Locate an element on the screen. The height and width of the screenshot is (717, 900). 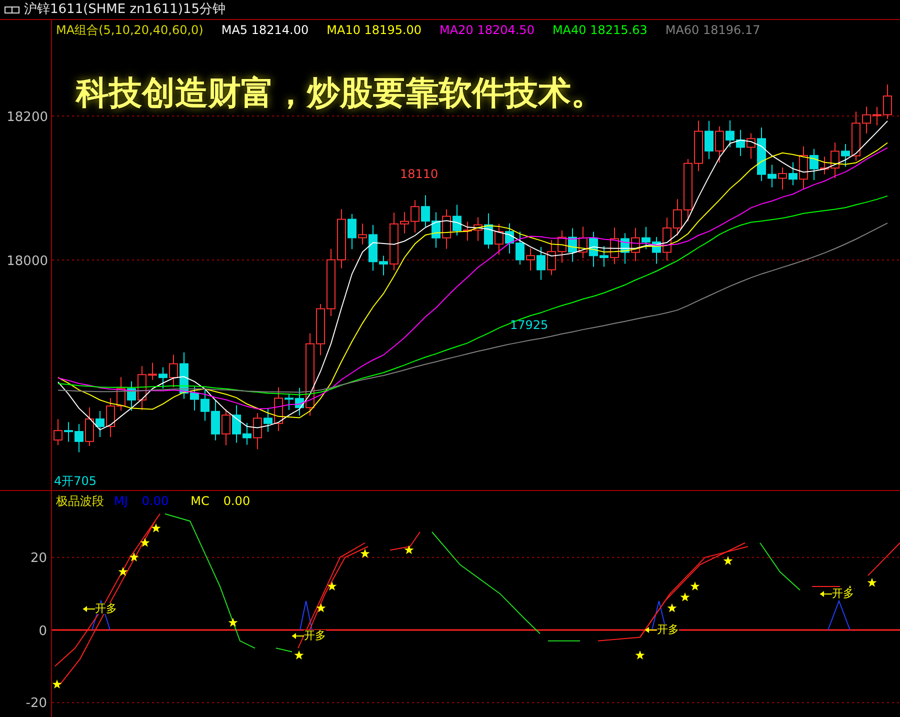
price-annotation: 17925 is located at coordinates (529, 325).